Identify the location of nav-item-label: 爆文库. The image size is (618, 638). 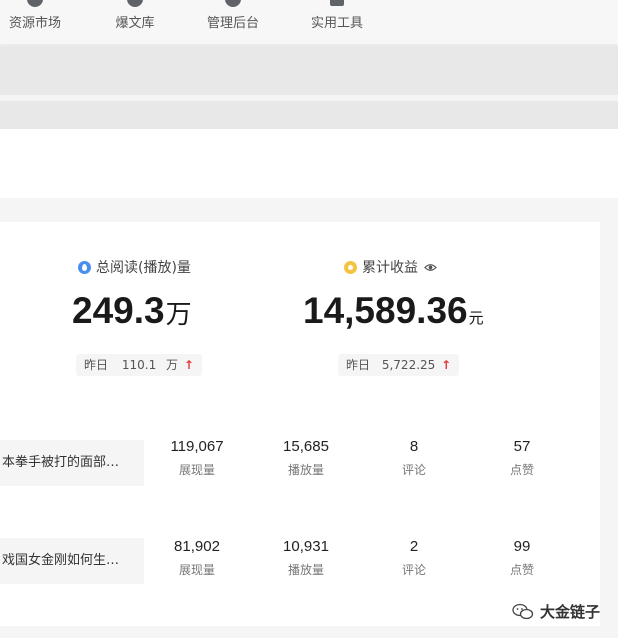
(135, 23).